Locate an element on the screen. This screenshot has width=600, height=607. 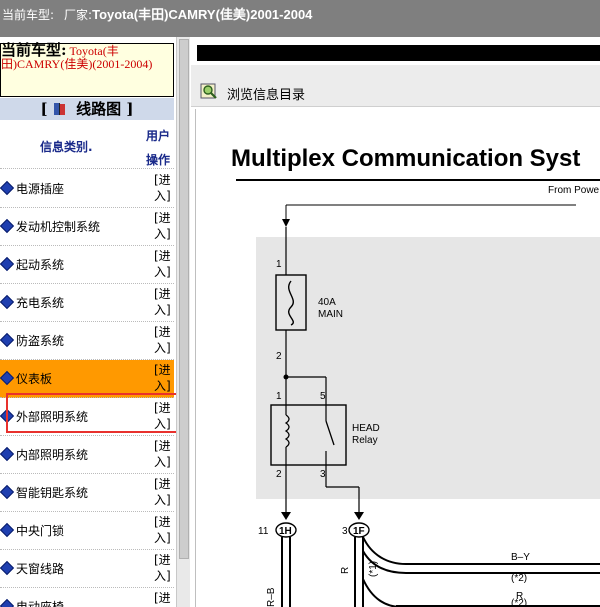
section-header: [ 线路图 ] is located at coordinates (87, 109).